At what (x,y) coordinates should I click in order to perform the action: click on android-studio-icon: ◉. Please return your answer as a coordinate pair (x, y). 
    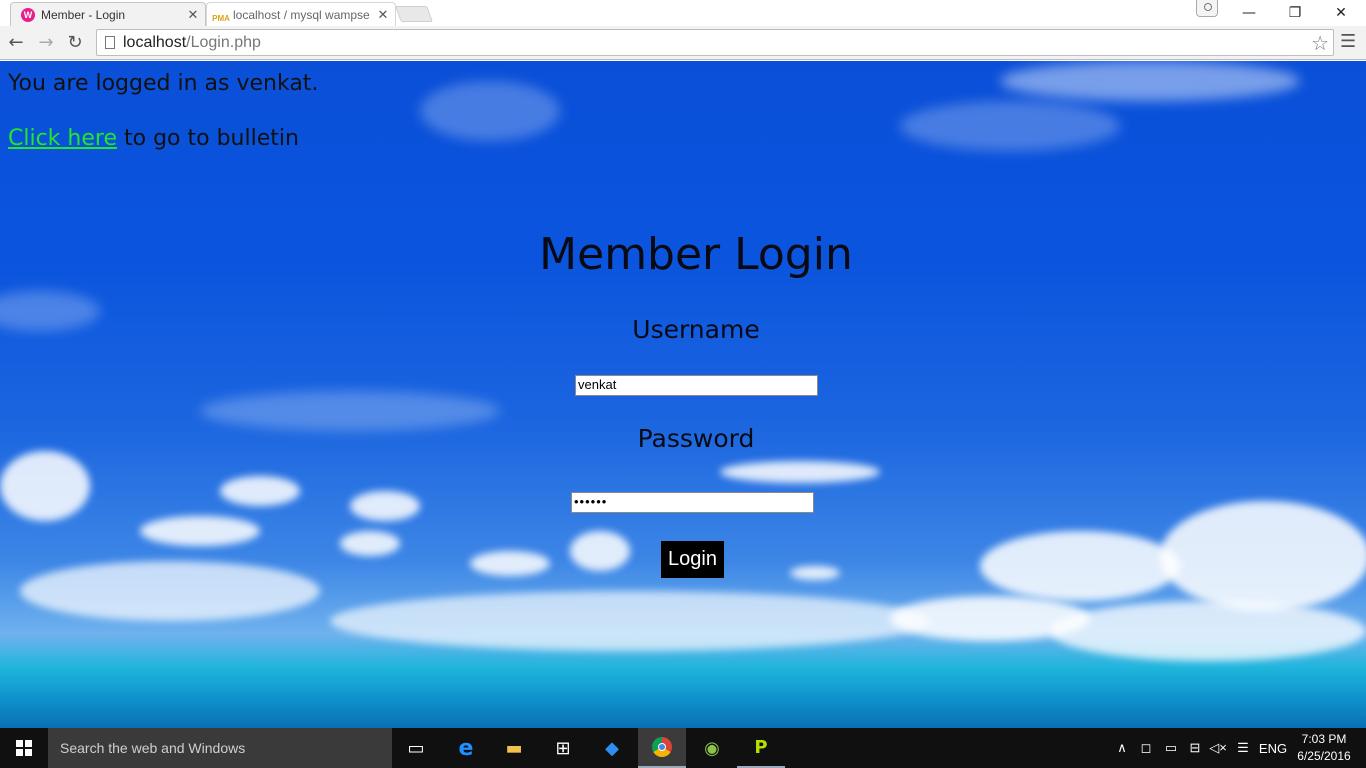
    Looking at the image, I should click on (712, 748).